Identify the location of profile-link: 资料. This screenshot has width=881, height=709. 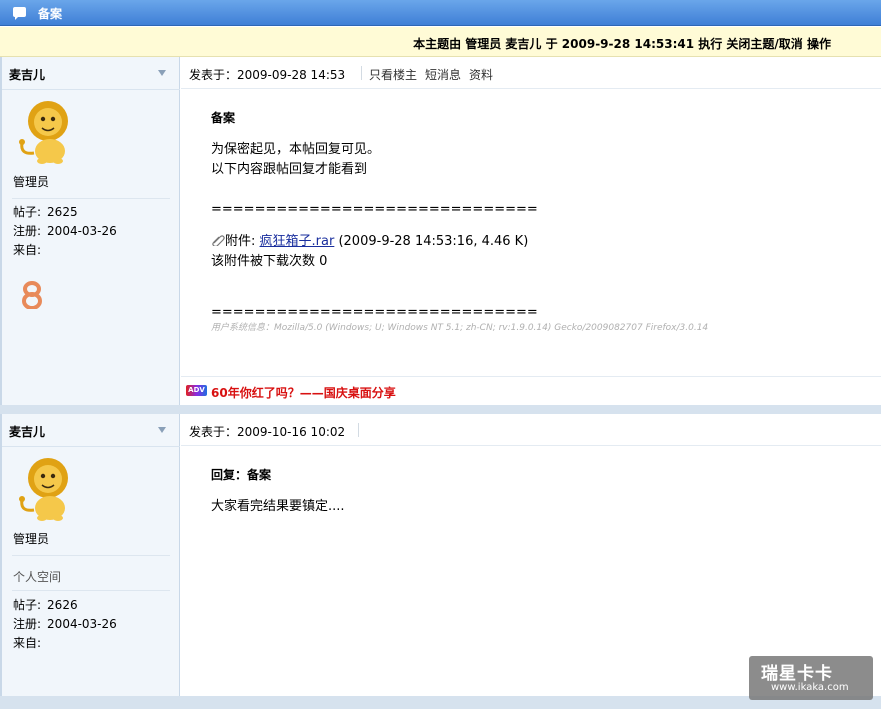
(481, 75).